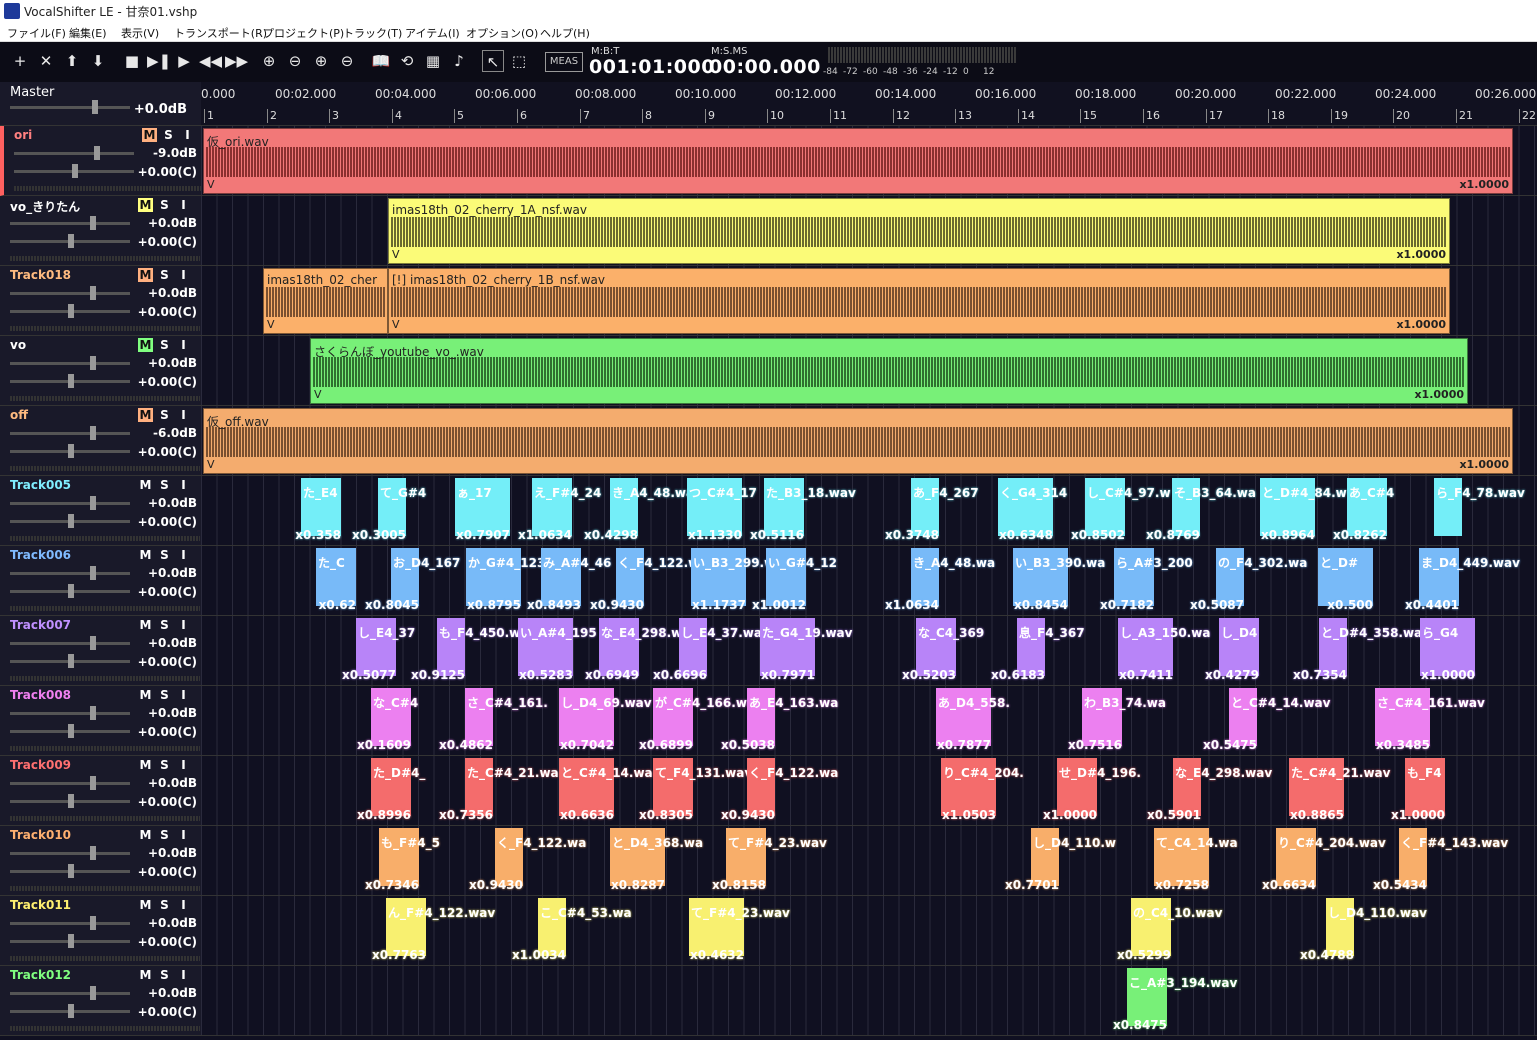 This screenshot has width=1537, height=1040. Describe the element at coordinates (641, 651) in the screenshot. I see `note-segment: な_E4_298.wav x0.6949` at that location.